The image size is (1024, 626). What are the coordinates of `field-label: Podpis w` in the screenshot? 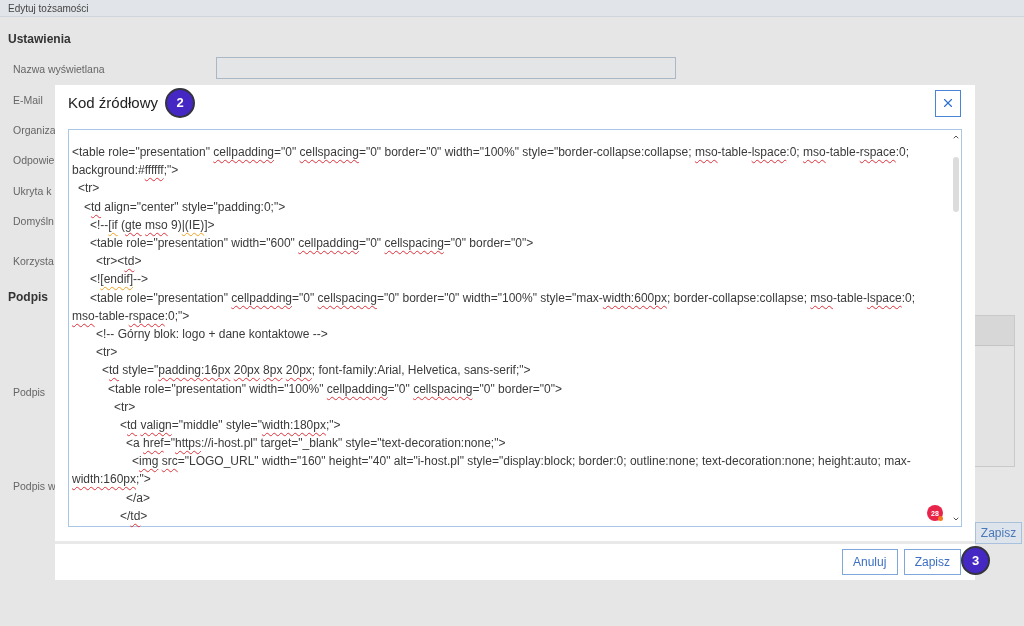 It's located at (34, 485).